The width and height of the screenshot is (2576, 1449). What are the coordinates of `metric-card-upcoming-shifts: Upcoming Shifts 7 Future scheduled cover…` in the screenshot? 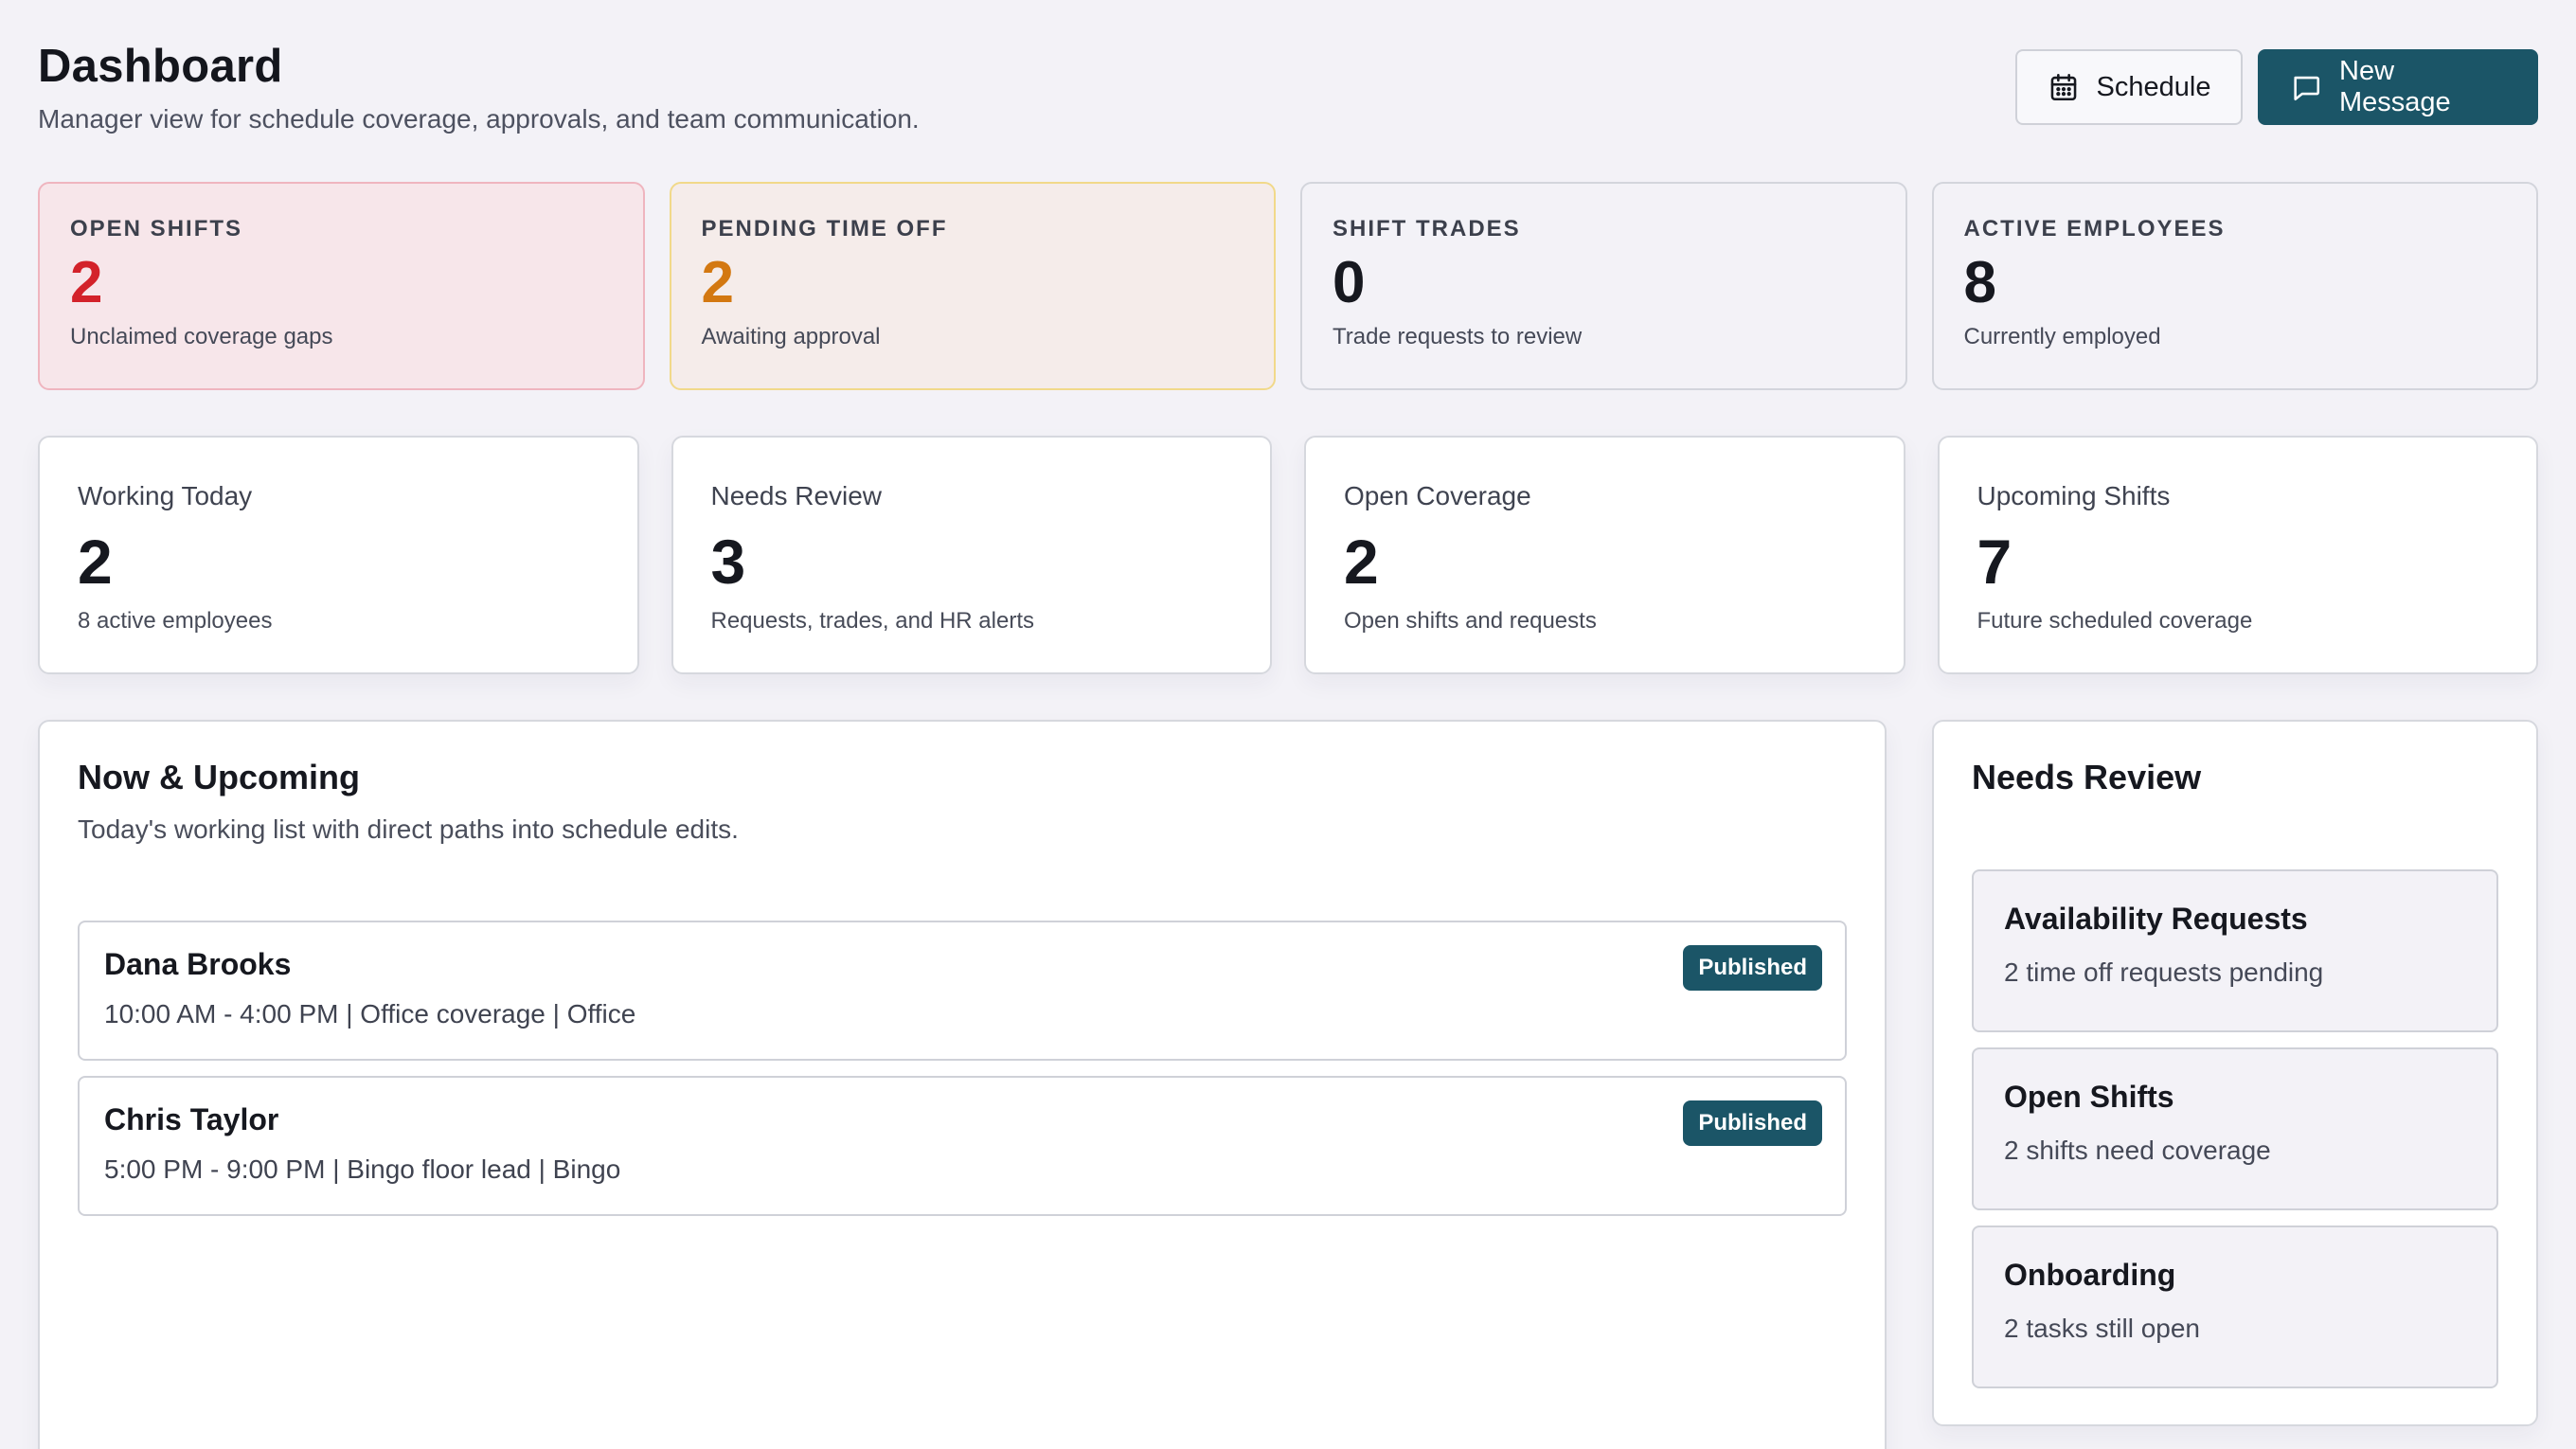 It's located at (2237, 555).